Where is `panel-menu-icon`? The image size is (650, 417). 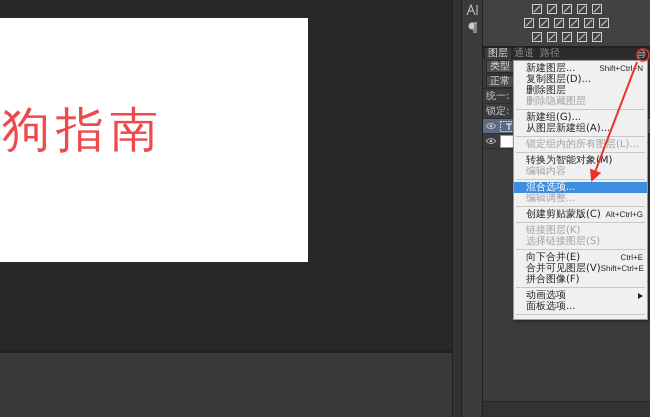
panel-menu-icon is located at coordinates (641, 54).